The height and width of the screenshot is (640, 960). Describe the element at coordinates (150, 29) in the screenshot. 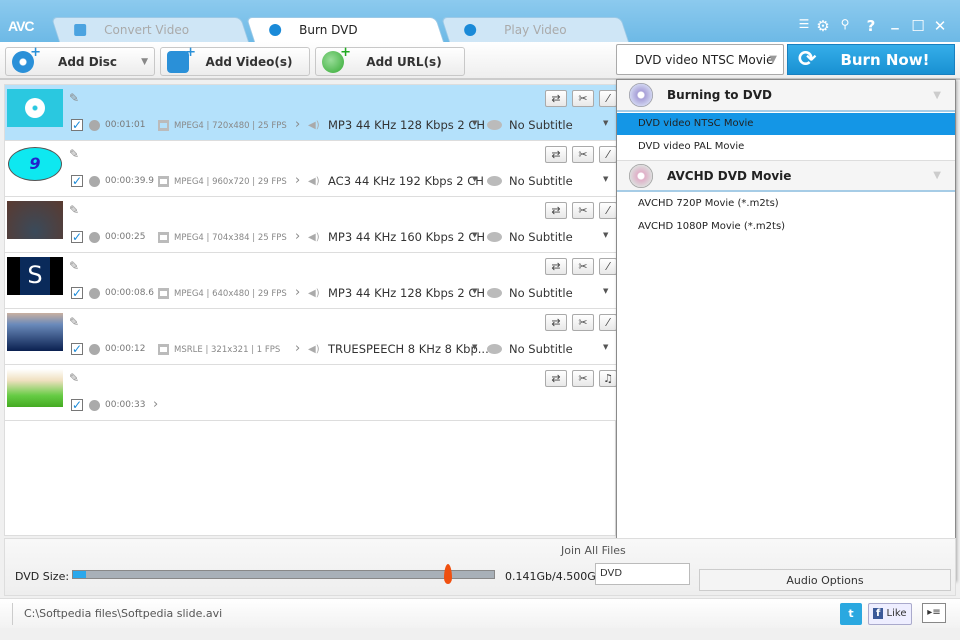

I see `tab-convert-video: Convert Video` at that location.